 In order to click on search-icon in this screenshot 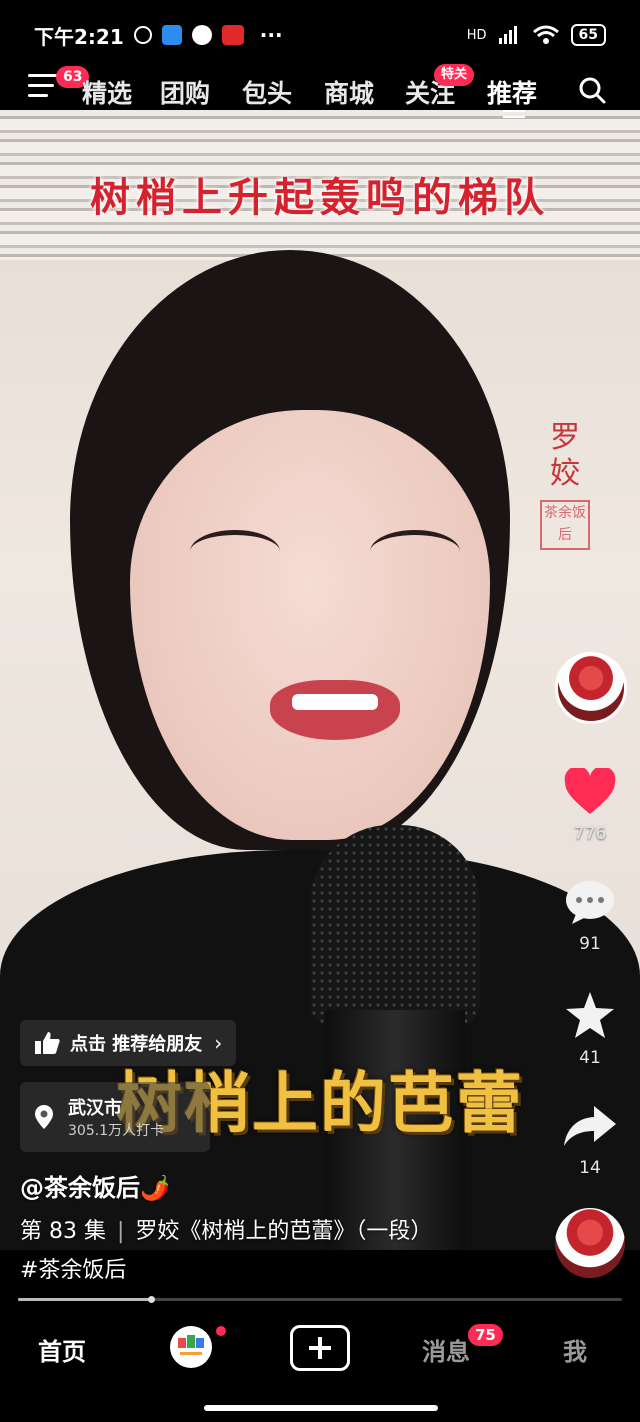, I will do `click(592, 90)`.